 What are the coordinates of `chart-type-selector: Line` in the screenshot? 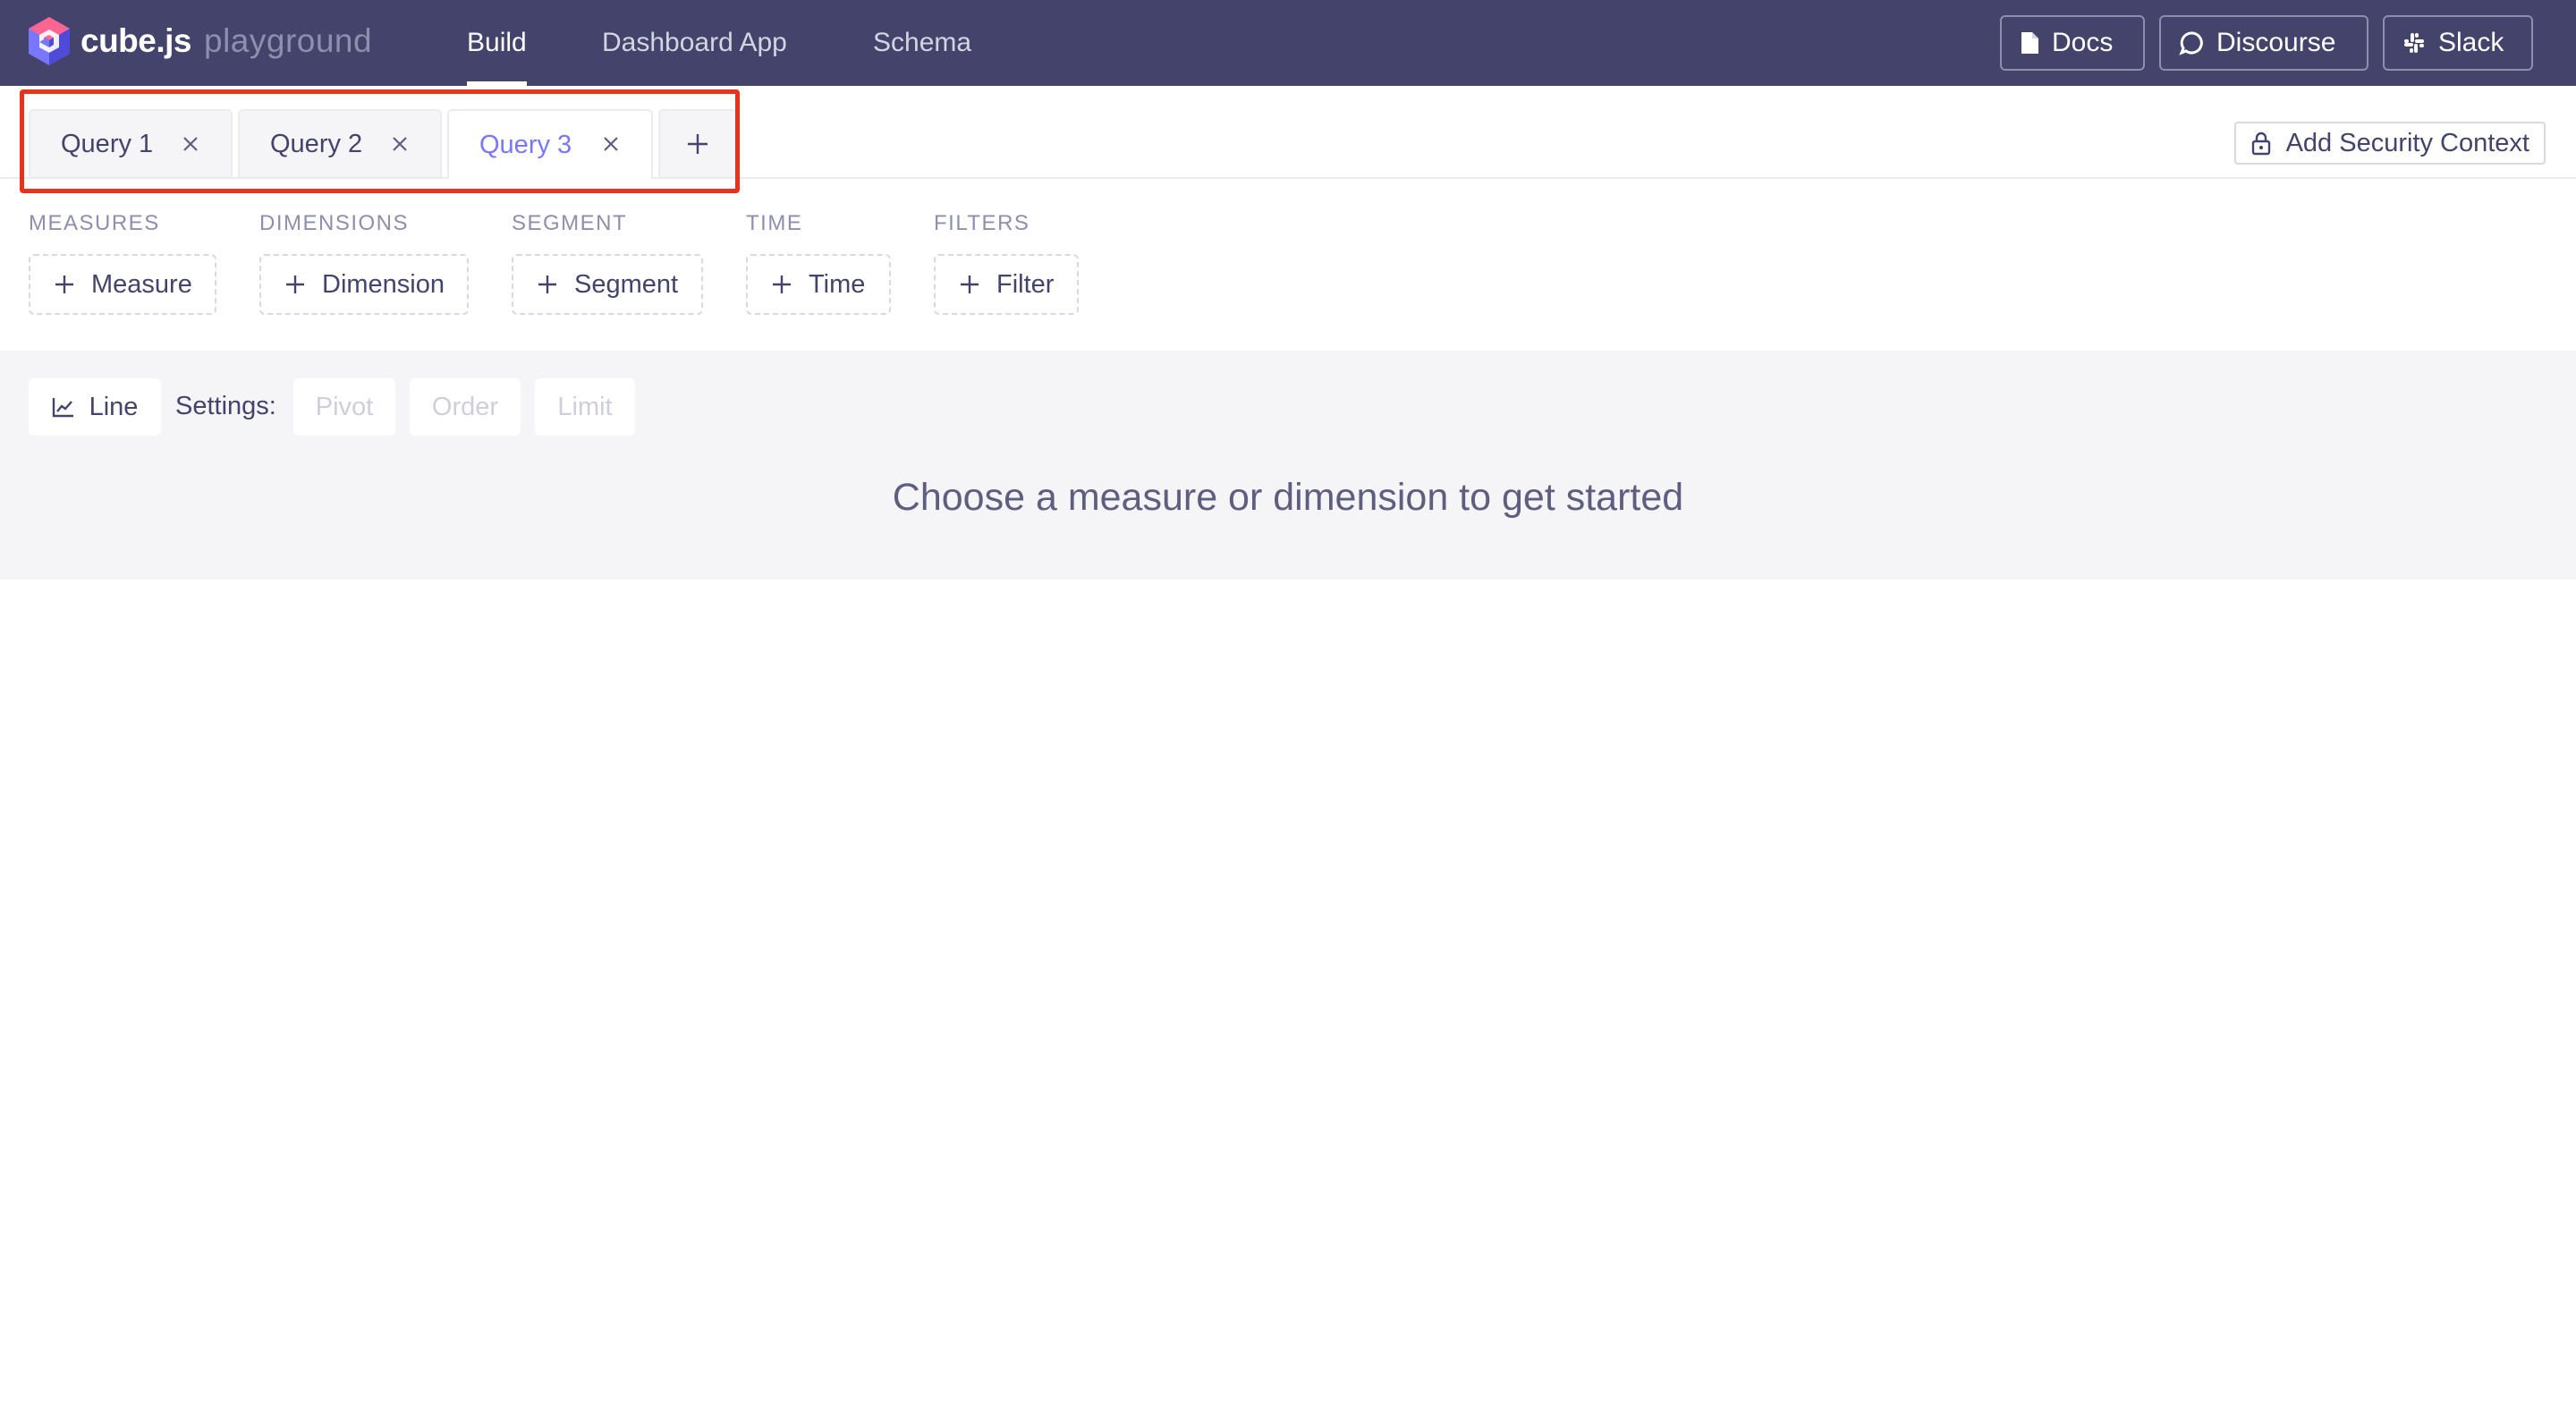 It's located at (95, 407).